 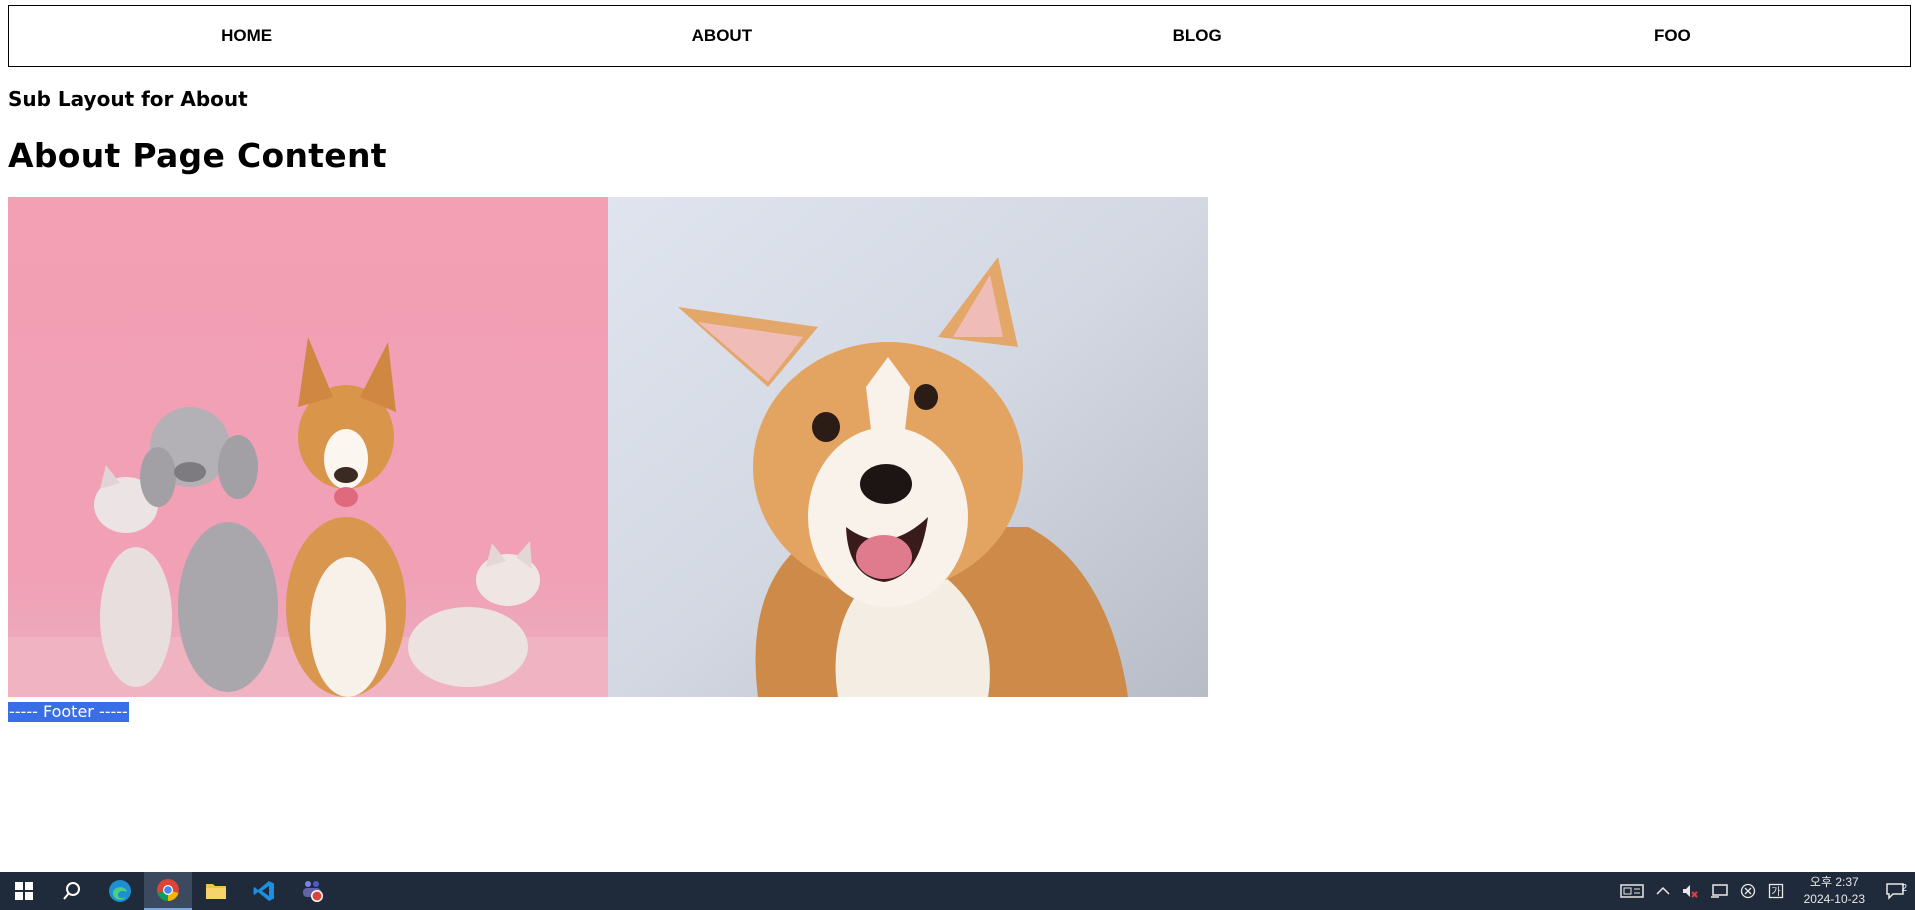 I want to click on taskbar: 가 오후 2:37 2024-10-23 2, so click(x=957, y=891).